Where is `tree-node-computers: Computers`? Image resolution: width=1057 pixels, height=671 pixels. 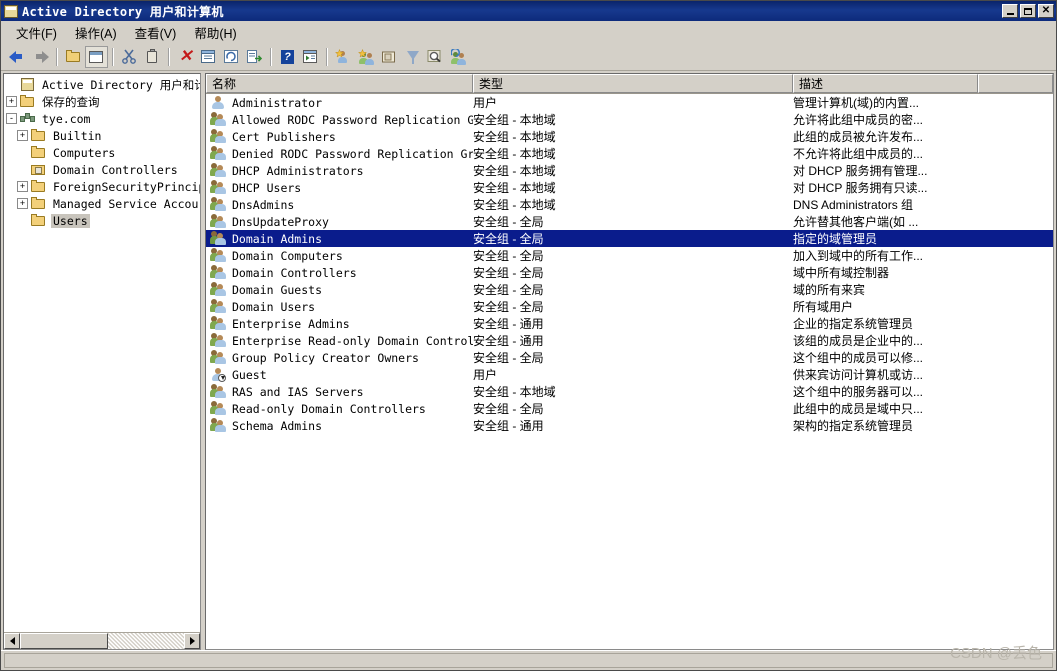 tree-node-computers: Computers is located at coordinates (102, 152).